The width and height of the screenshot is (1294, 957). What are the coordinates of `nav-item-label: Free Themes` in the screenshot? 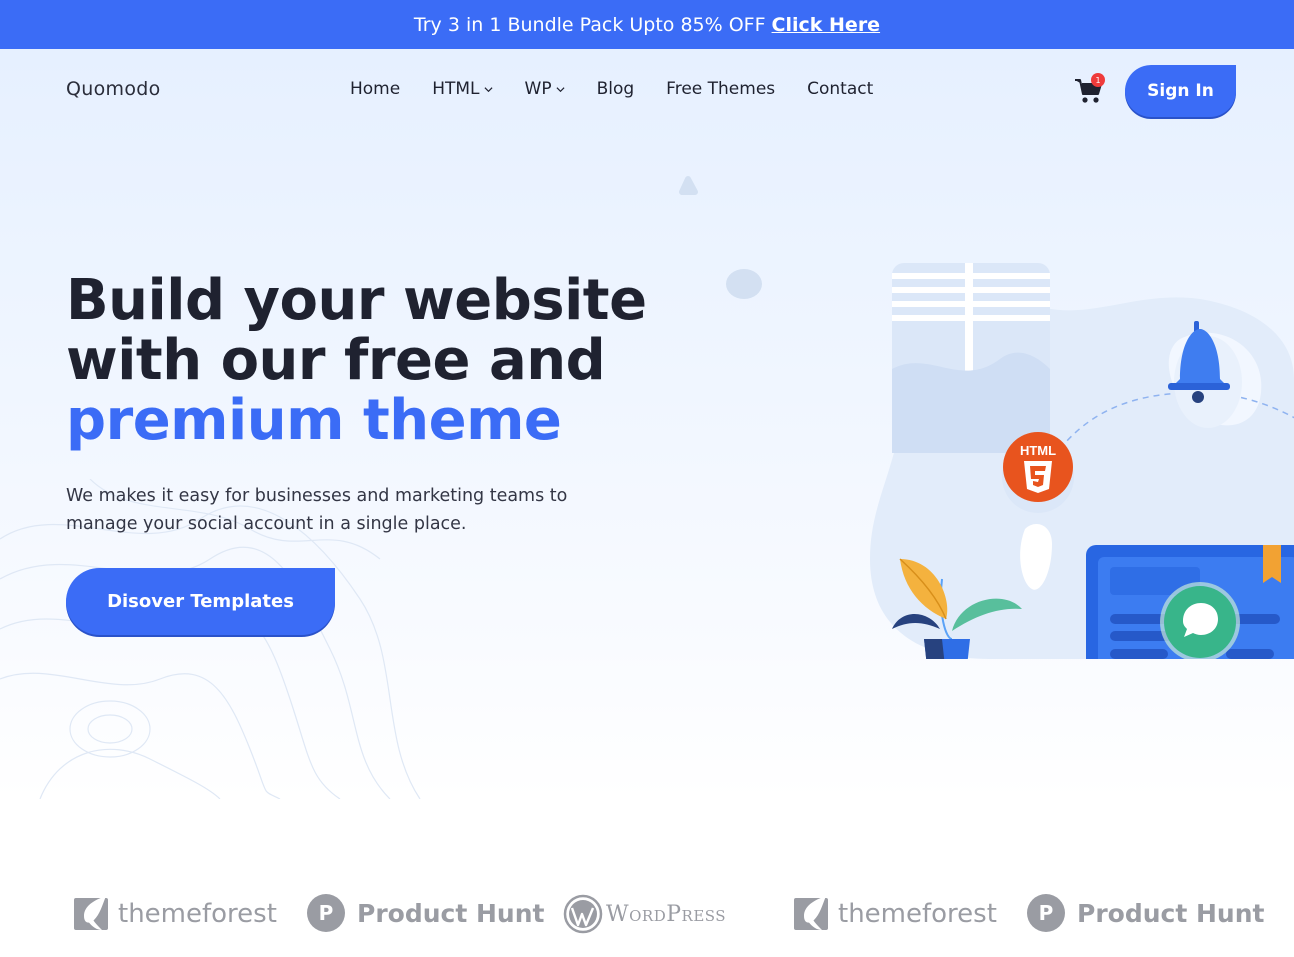 It's located at (721, 89).